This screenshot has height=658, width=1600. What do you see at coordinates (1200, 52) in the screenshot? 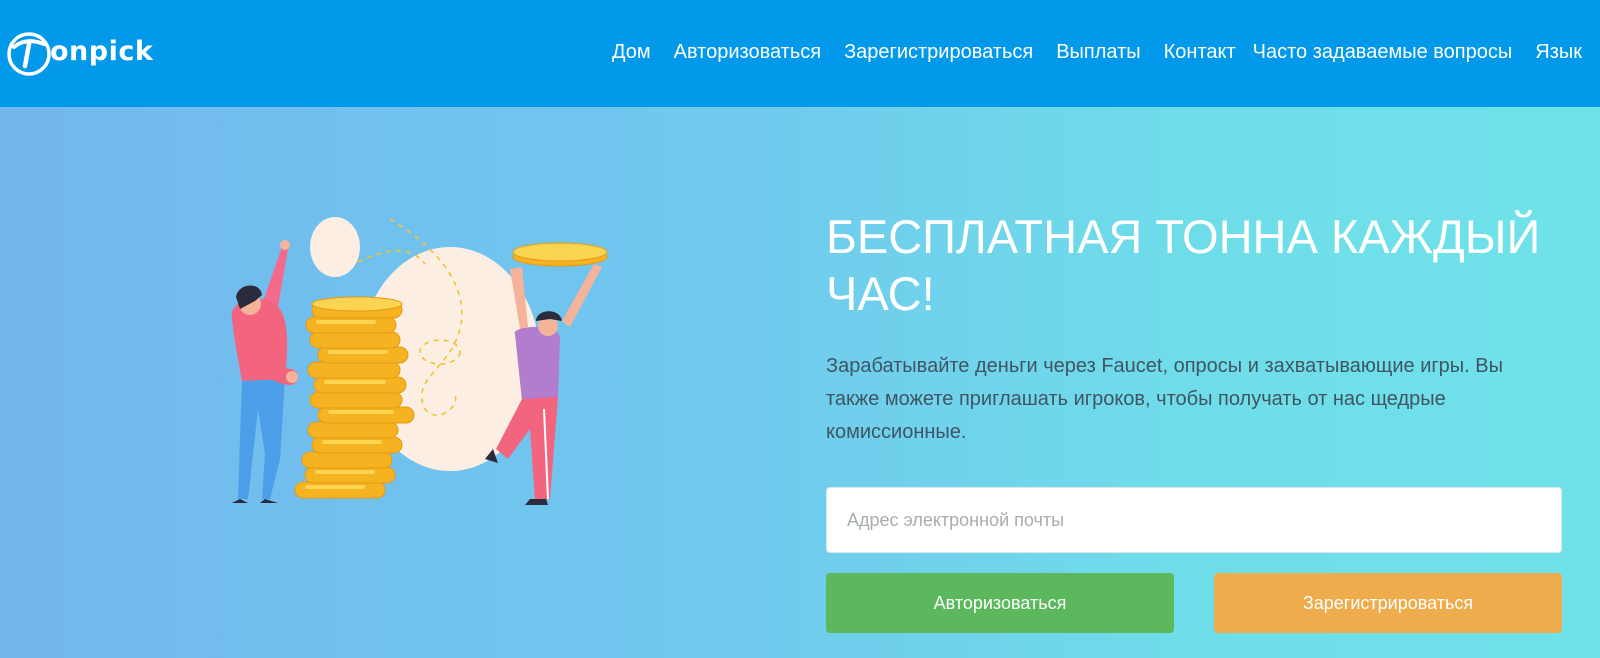
I see `nav-contact: Контакт` at bounding box center [1200, 52].